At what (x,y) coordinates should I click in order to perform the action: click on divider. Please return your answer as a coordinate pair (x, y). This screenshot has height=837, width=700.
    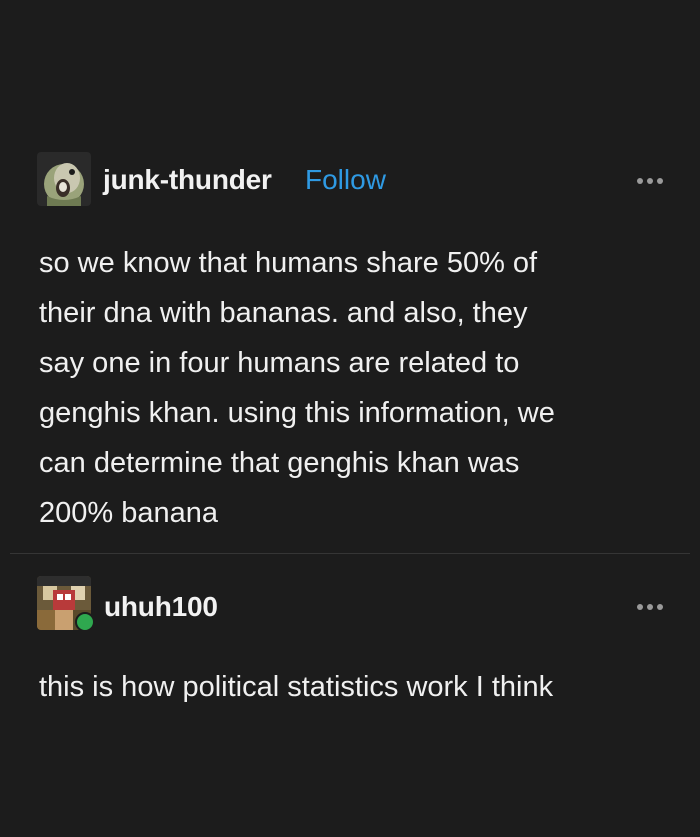
    Looking at the image, I should click on (350, 553).